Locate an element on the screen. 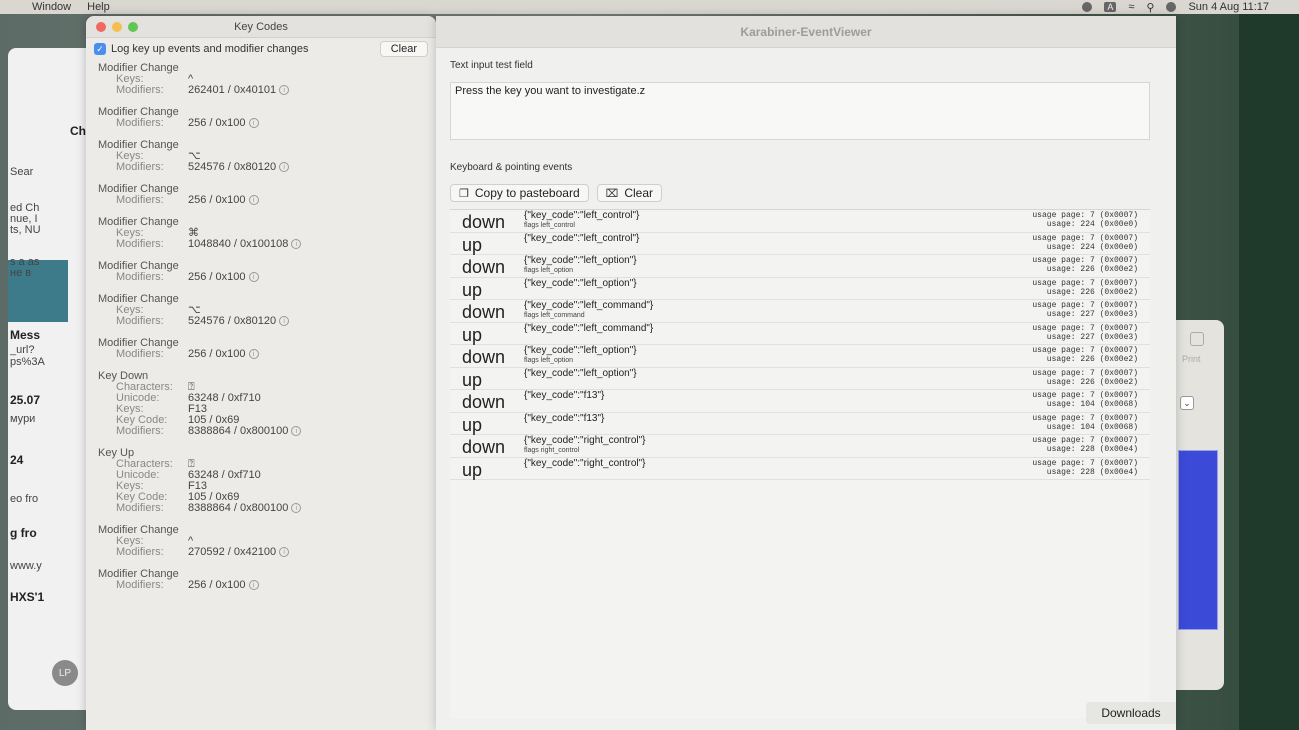  search-icon: ⚲ is located at coordinates (1150, 7).